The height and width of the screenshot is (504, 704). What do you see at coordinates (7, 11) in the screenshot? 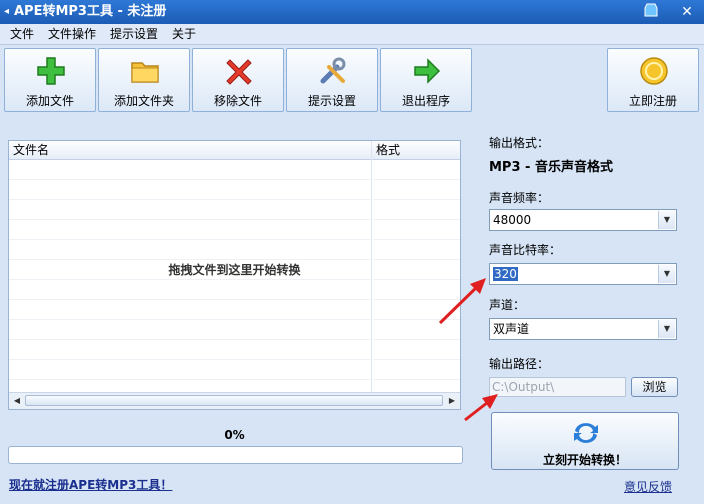
I see `app-icon: ◂` at bounding box center [7, 11].